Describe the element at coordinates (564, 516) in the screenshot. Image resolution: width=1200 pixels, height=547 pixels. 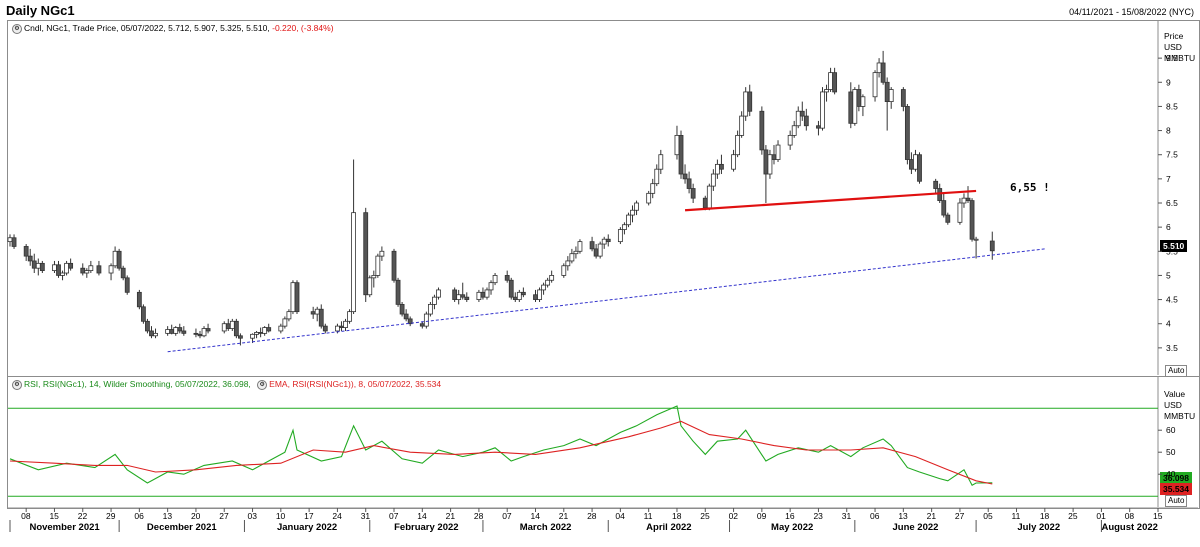
I see `x-day-tick-label: 21` at that location.